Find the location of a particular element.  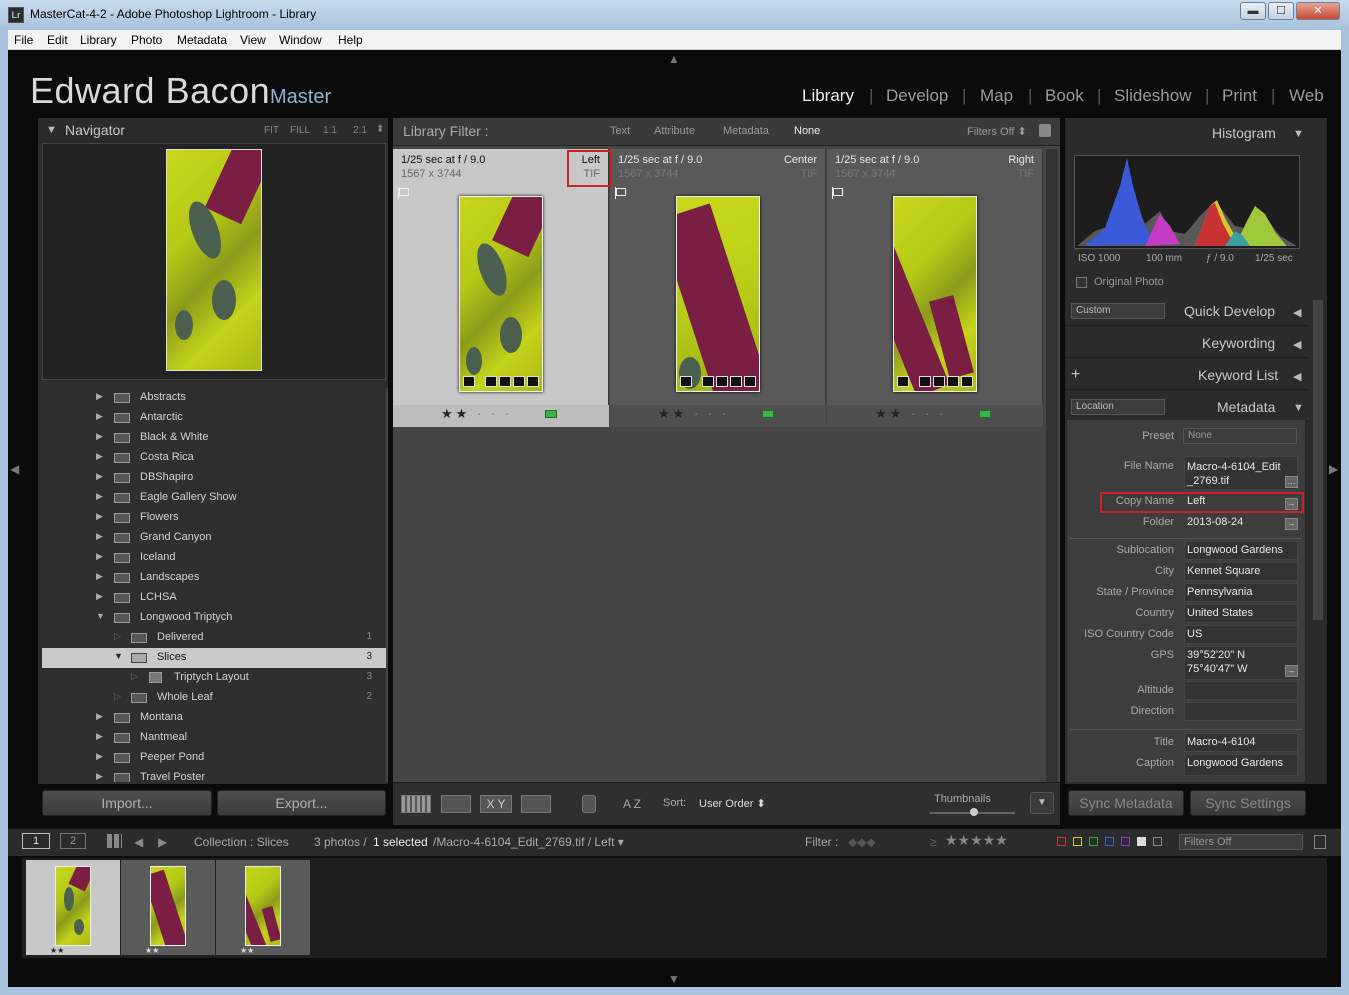

grid-icon is located at coordinates (114, 841).